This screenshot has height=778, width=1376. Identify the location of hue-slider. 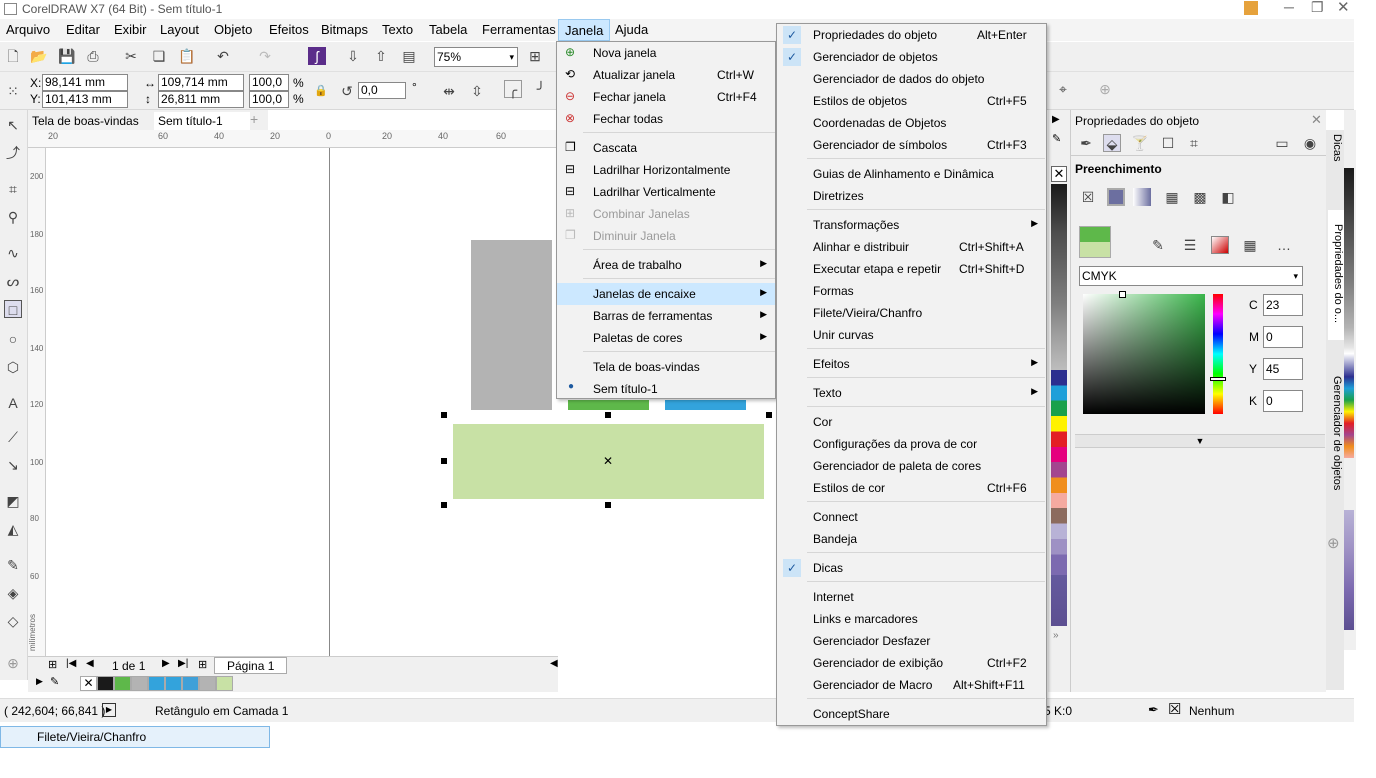
(1218, 354).